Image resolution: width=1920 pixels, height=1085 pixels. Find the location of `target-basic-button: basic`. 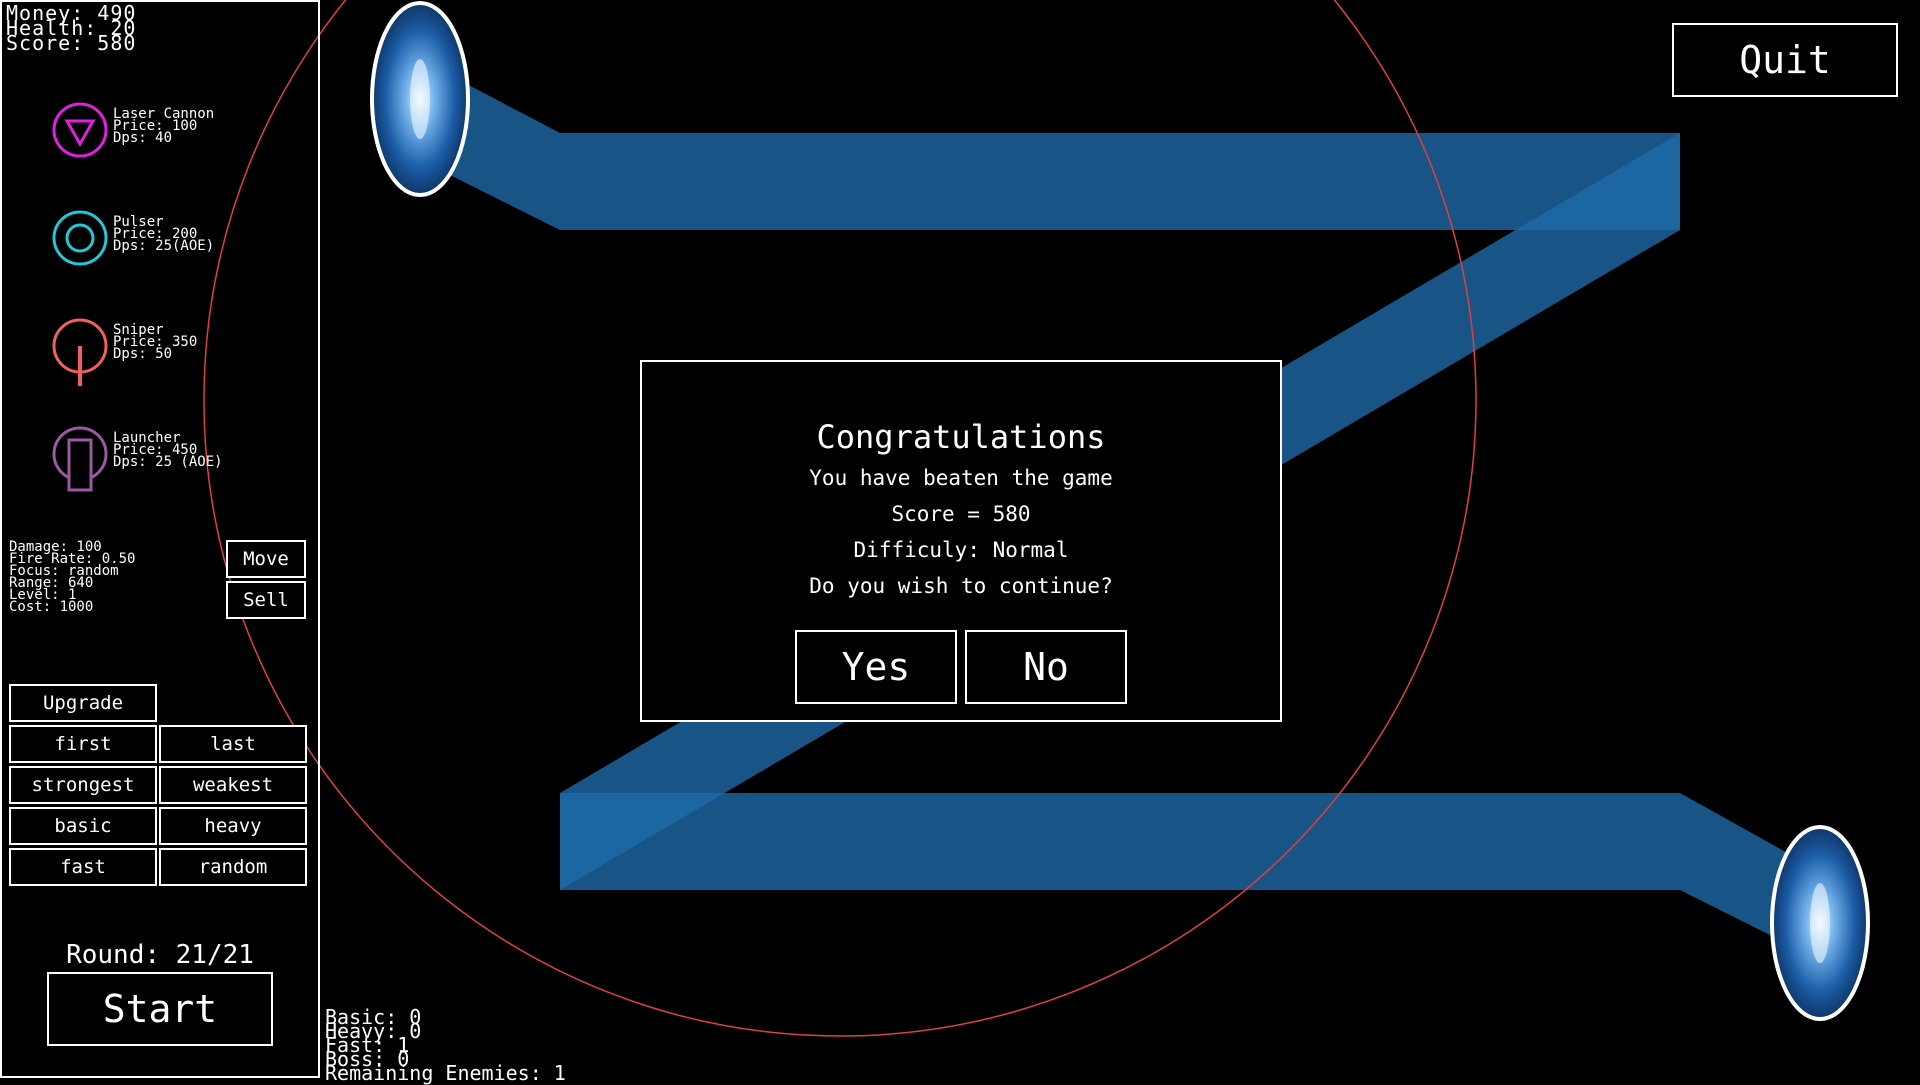

target-basic-button: basic is located at coordinates (83, 826).